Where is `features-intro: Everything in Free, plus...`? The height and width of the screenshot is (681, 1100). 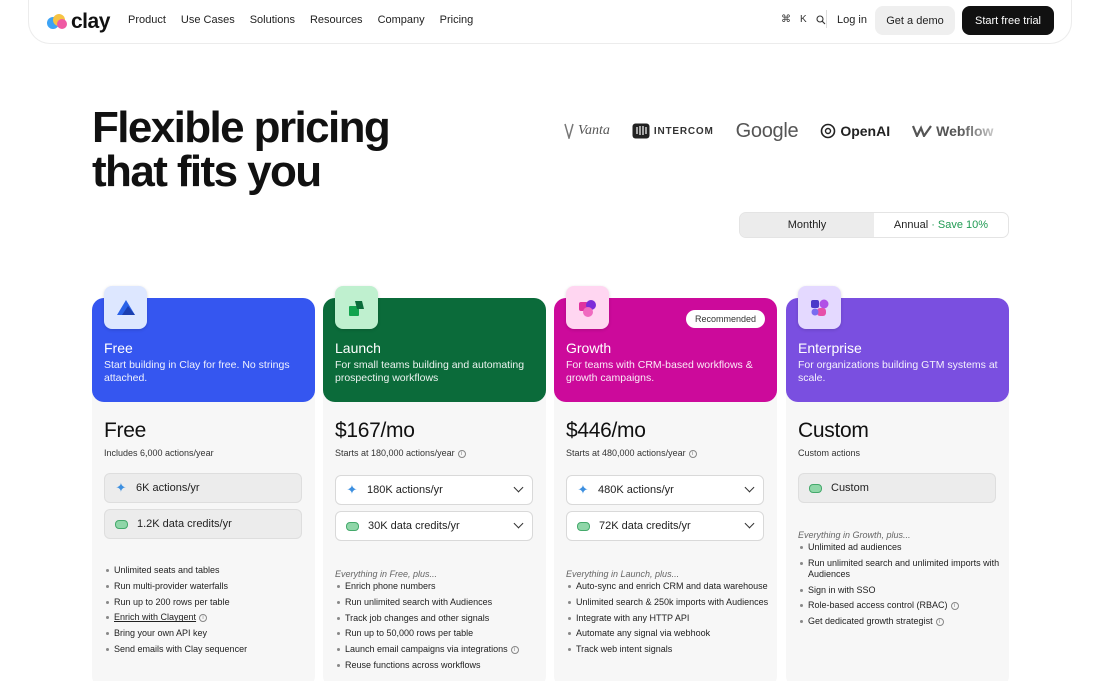
features-intro: Everything in Free, plus... is located at coordinates (386, 574).